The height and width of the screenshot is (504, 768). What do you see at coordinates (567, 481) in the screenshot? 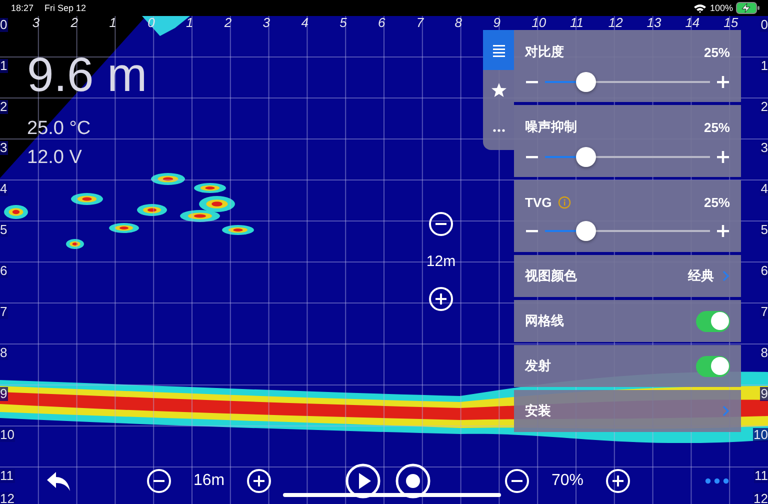
I see `gain-value: 70%` at bounding box center [567, 481].